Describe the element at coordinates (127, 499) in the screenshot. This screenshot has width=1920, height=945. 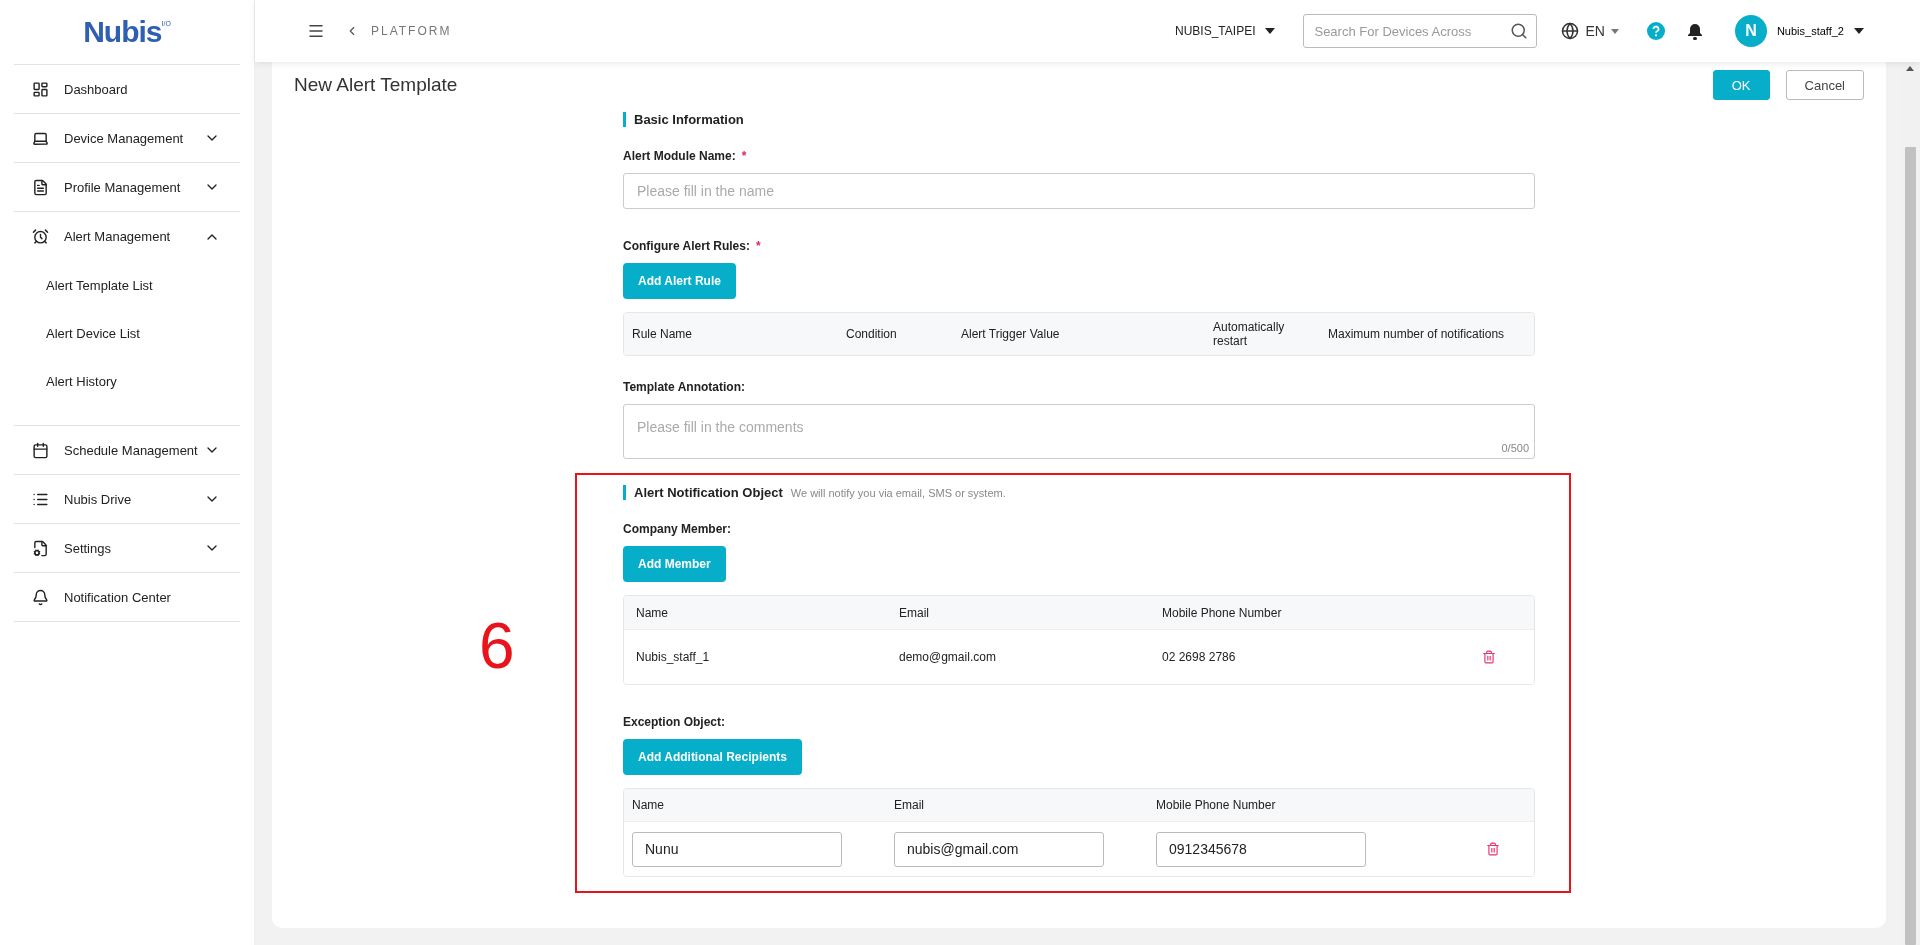
I see `sidebar-item: Nubis Drive` at that location.